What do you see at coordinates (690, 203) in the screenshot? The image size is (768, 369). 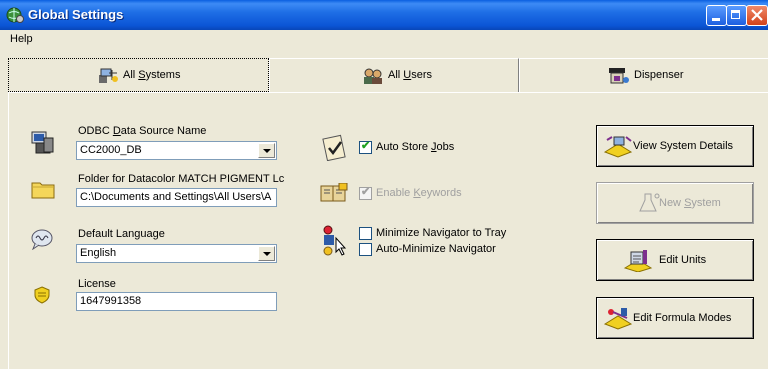 I see `new-system-label: New System` at bounding box center [690, 203].